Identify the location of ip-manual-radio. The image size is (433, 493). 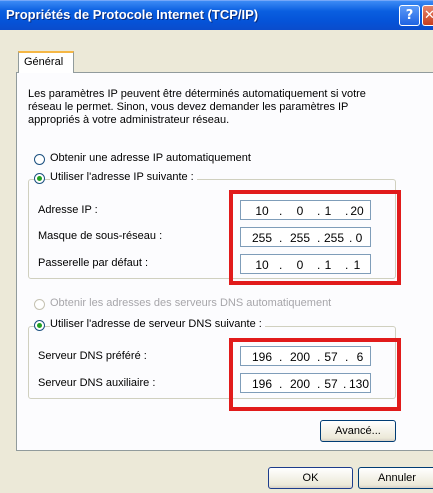
(39, 178).